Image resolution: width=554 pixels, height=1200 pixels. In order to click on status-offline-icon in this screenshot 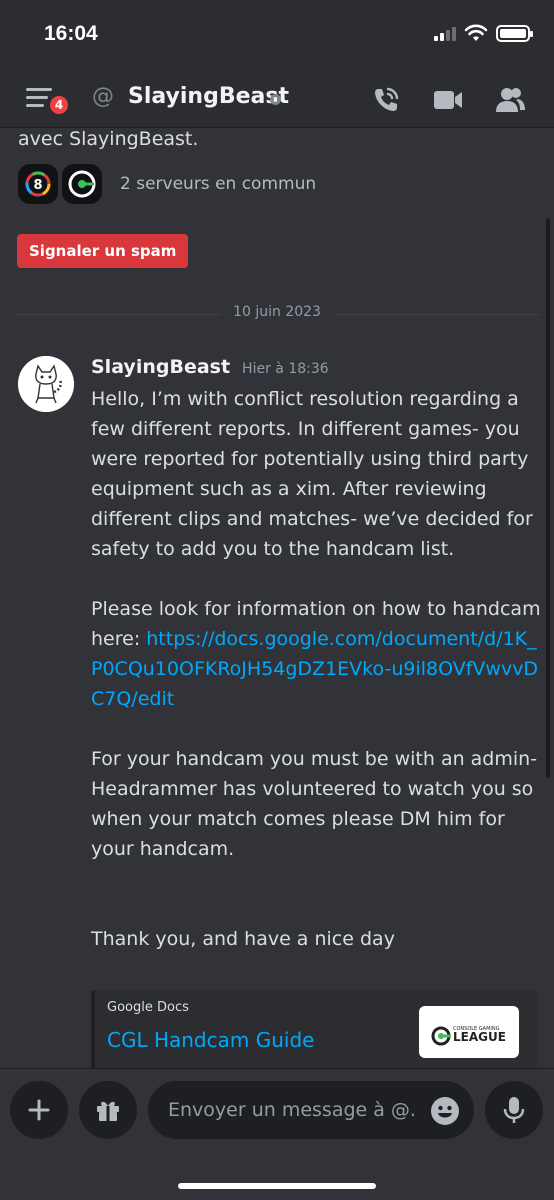, I will do `click(275, 99)`.